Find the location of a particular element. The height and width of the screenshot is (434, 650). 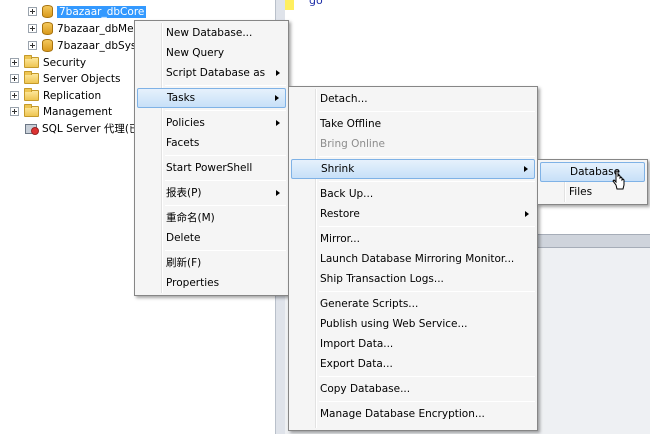

menu-item-new-query: New Query is located at coordinates (211, 53).